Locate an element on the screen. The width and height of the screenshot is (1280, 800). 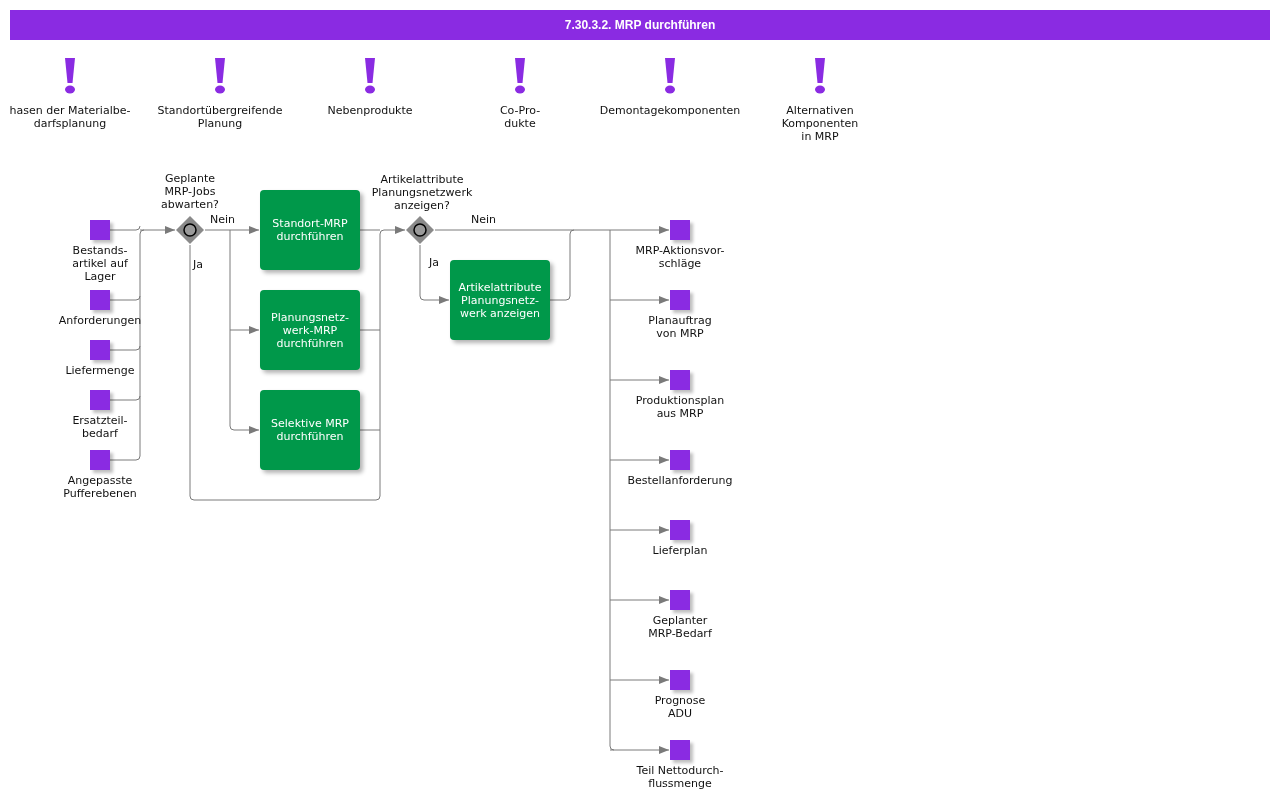
gateway-question: Geplante MRP-Jobs abwarten? is located at coordinates (190, 191).